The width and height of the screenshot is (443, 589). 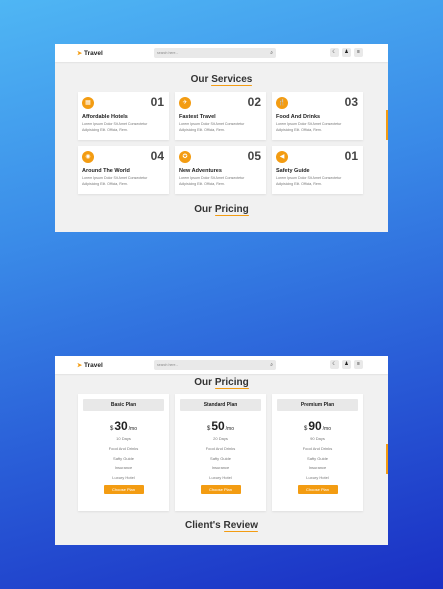 I want to click on service-number: 03, so click(x=351, y=102).